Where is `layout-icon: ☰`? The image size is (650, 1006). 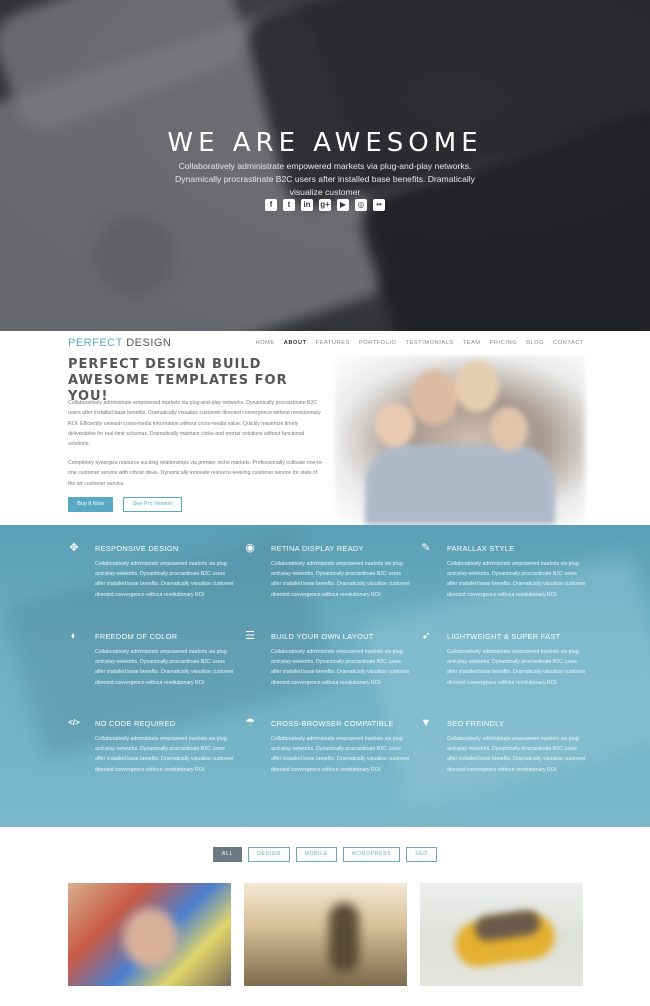
layout-icon: ☰ is located at coordinates (250, 636).